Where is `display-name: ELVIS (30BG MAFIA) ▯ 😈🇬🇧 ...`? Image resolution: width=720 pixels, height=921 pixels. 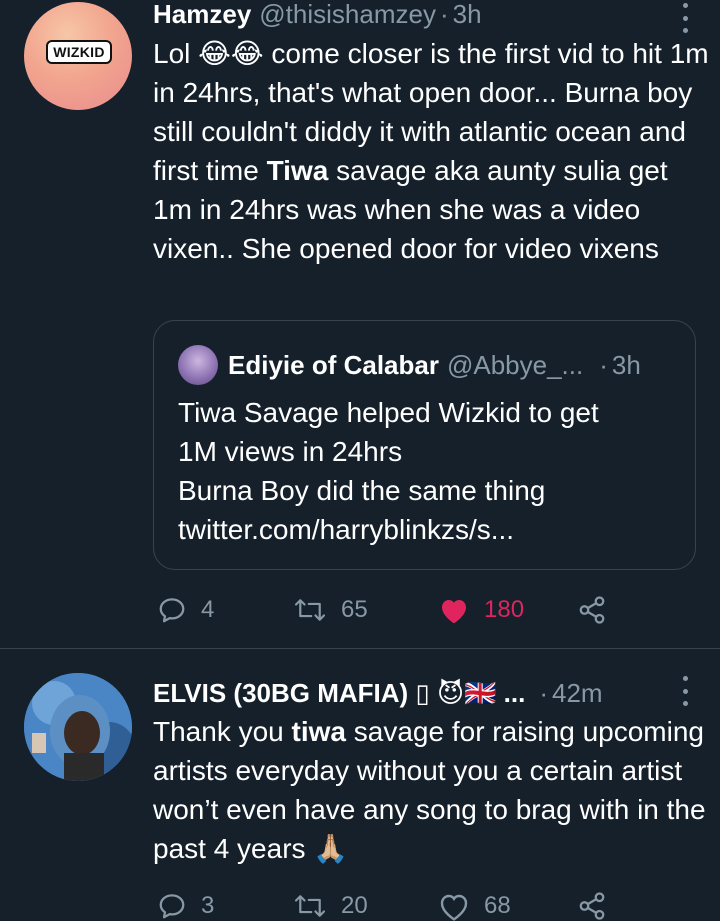
display-name: ELVIS (30BG MAFIA) ▯ 😈🇬🇧 ... is located at coordinates (339, 693).